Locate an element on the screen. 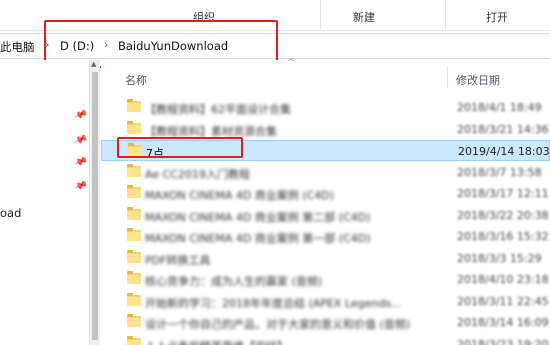 This screenshot has height=345, width=550. file-date-modified: 2019/4/14 18:03 is located at coordinates (504, 151).